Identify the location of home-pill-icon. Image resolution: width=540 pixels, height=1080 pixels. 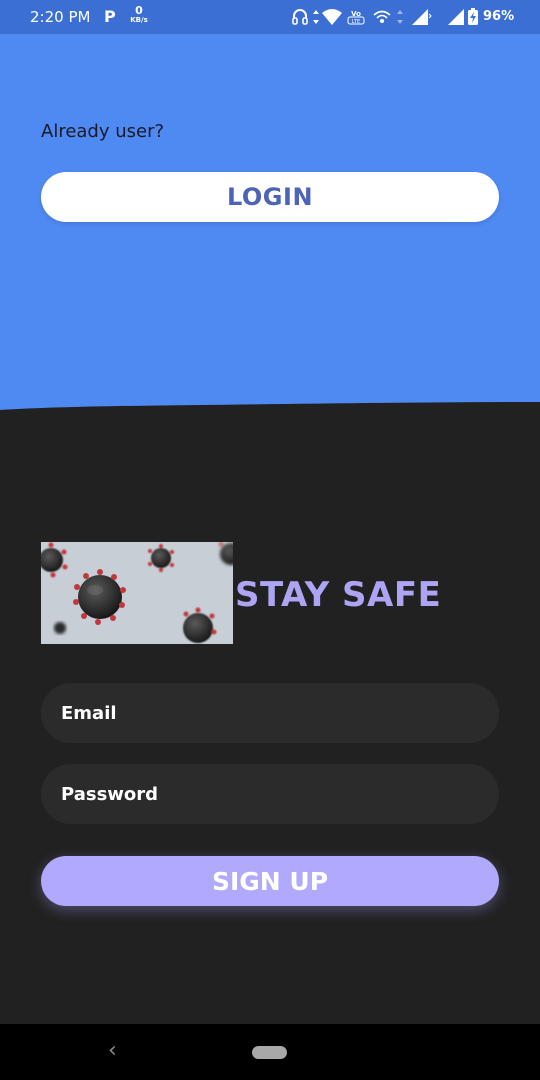
(269, 1052).